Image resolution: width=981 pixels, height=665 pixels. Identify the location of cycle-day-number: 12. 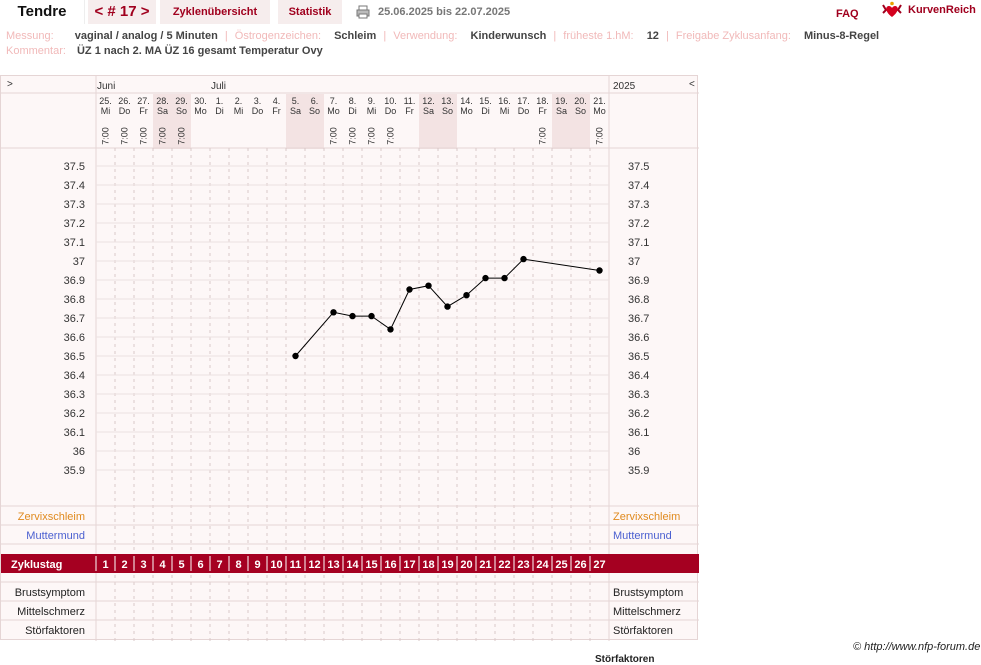
(314, 565).